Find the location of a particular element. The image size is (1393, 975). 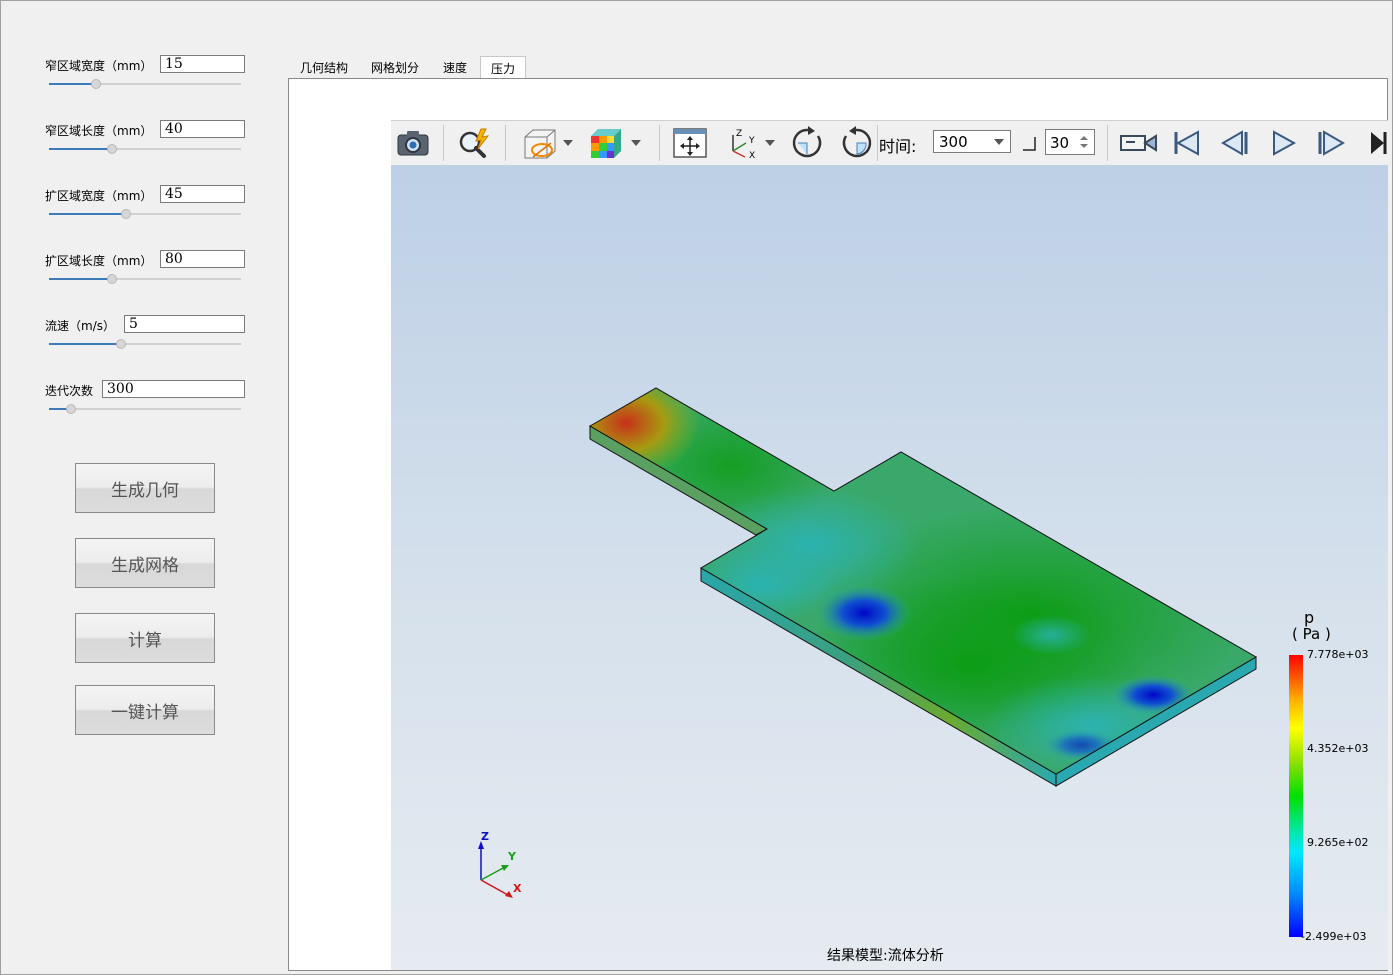

magnifier-lightning-icon is located at coordinates (474, 143).